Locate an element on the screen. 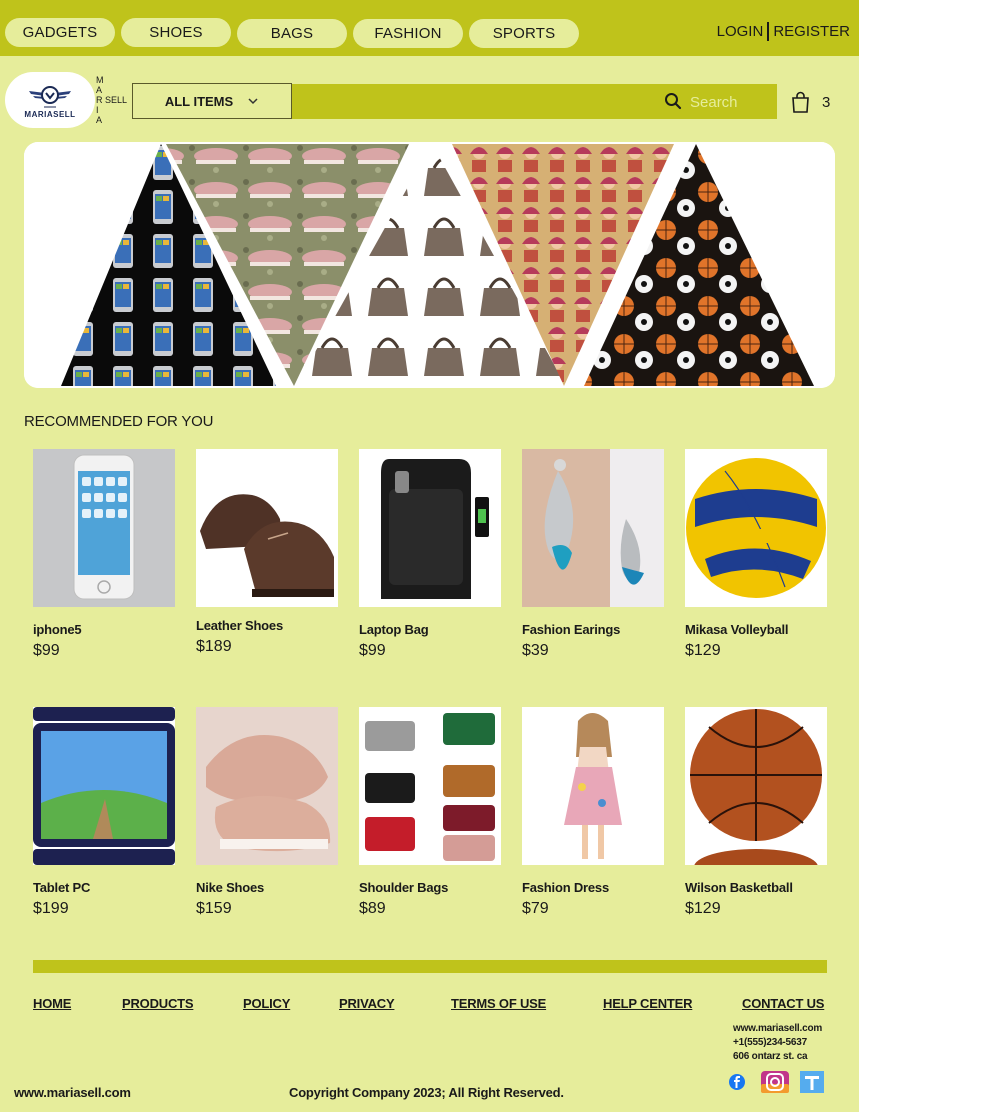  product-card: Nike Shoes $159 is located at coordinates (267, 817).